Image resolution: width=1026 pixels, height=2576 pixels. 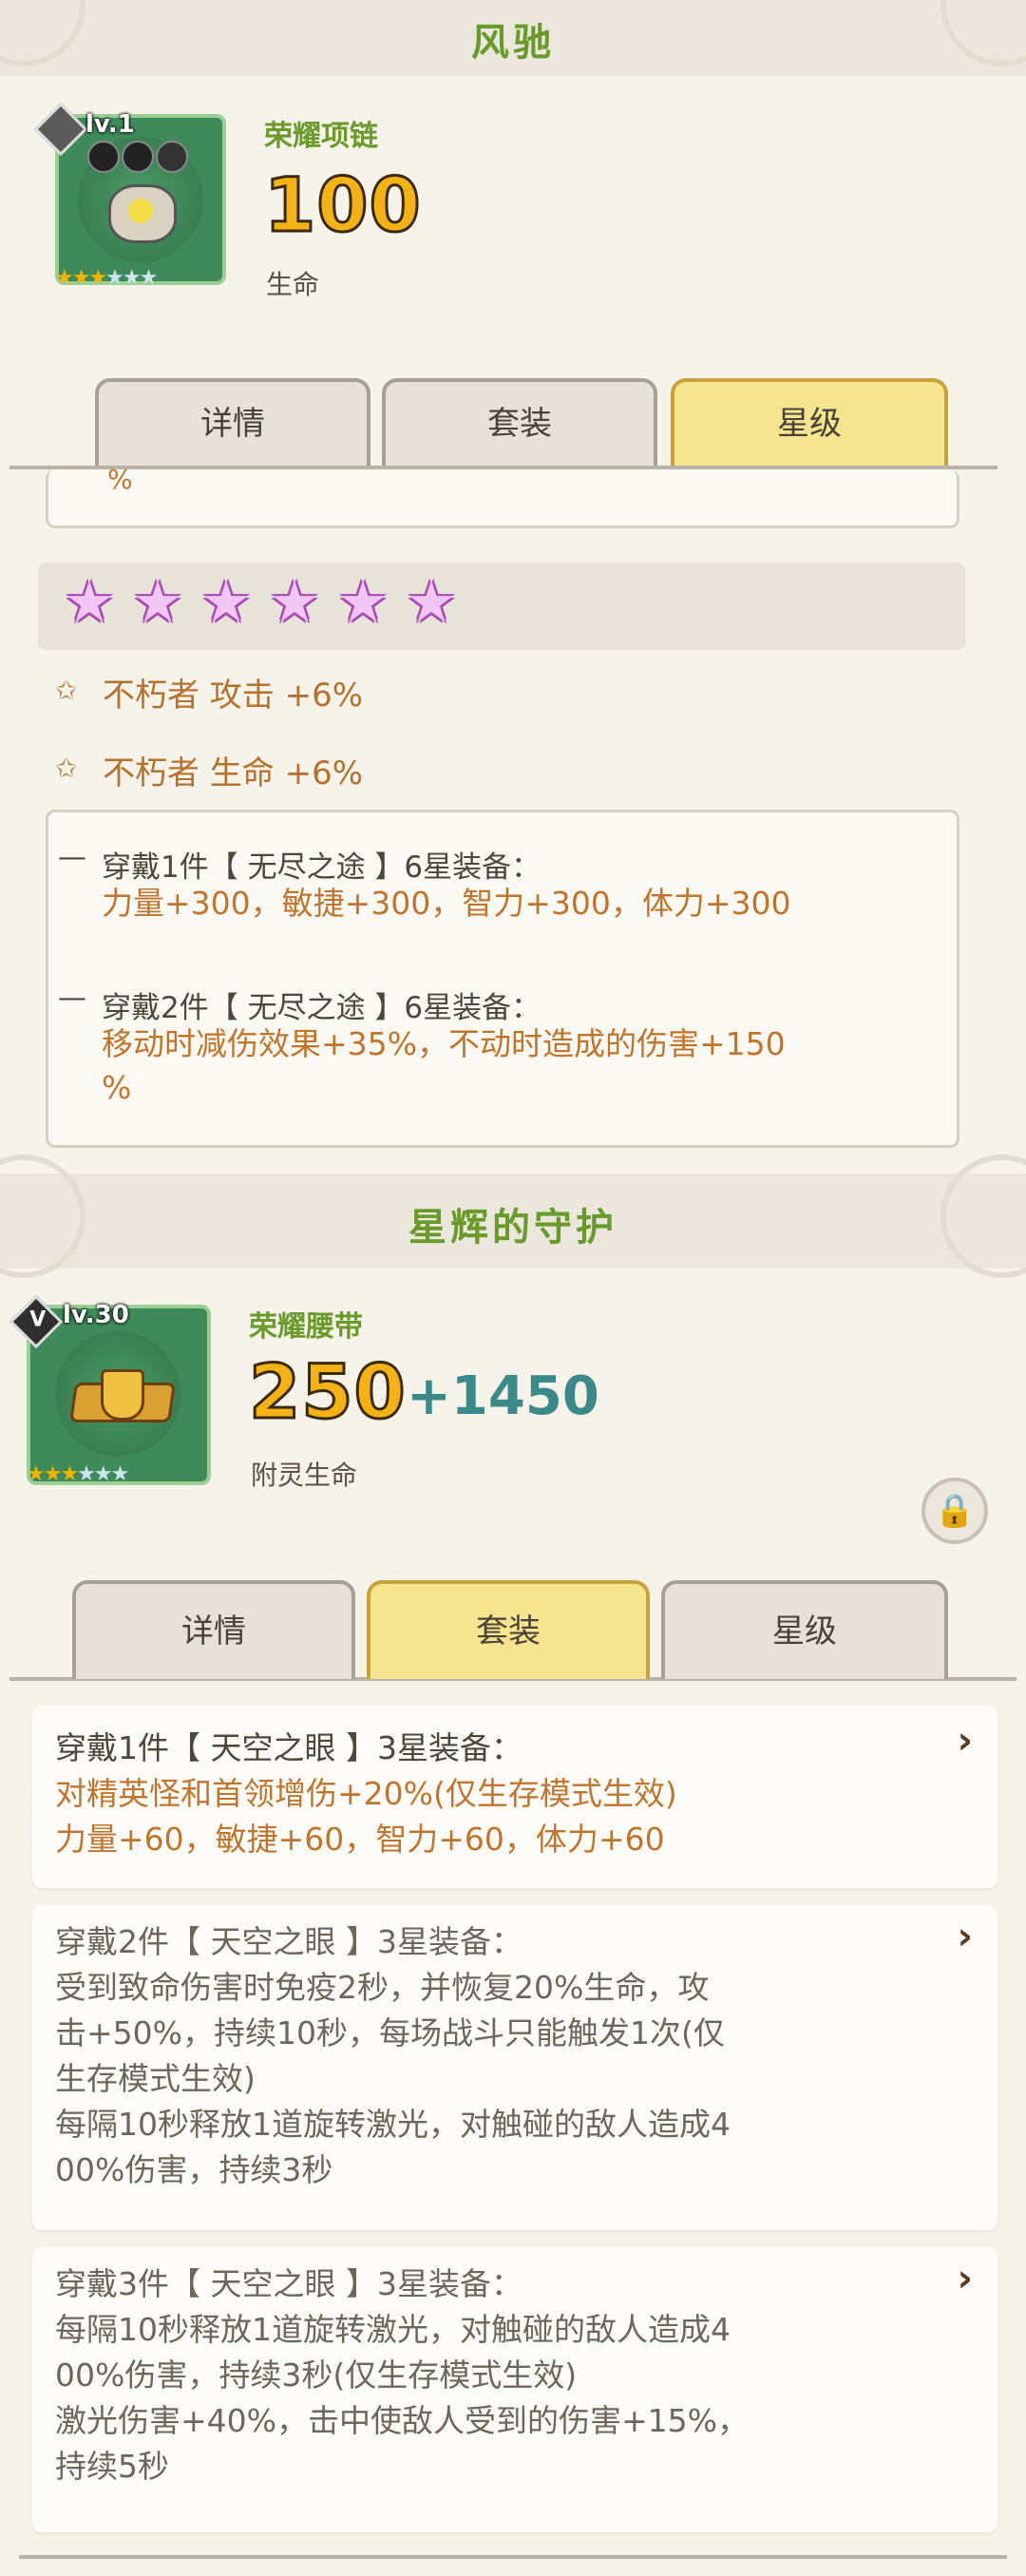 I want to click on item-name: 荣耀项链, so click(x=321, y=136).